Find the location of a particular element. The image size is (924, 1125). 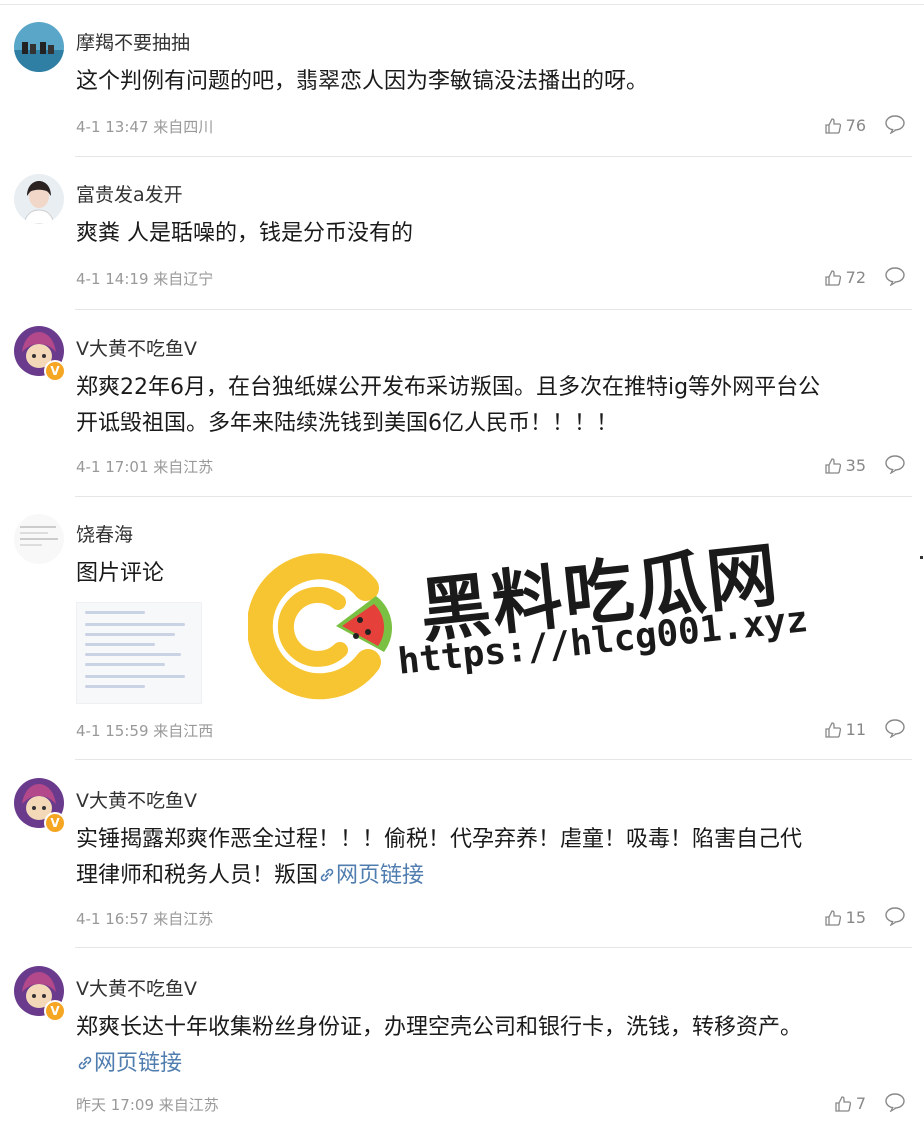

comment-image is located at coordinates (139, 653).